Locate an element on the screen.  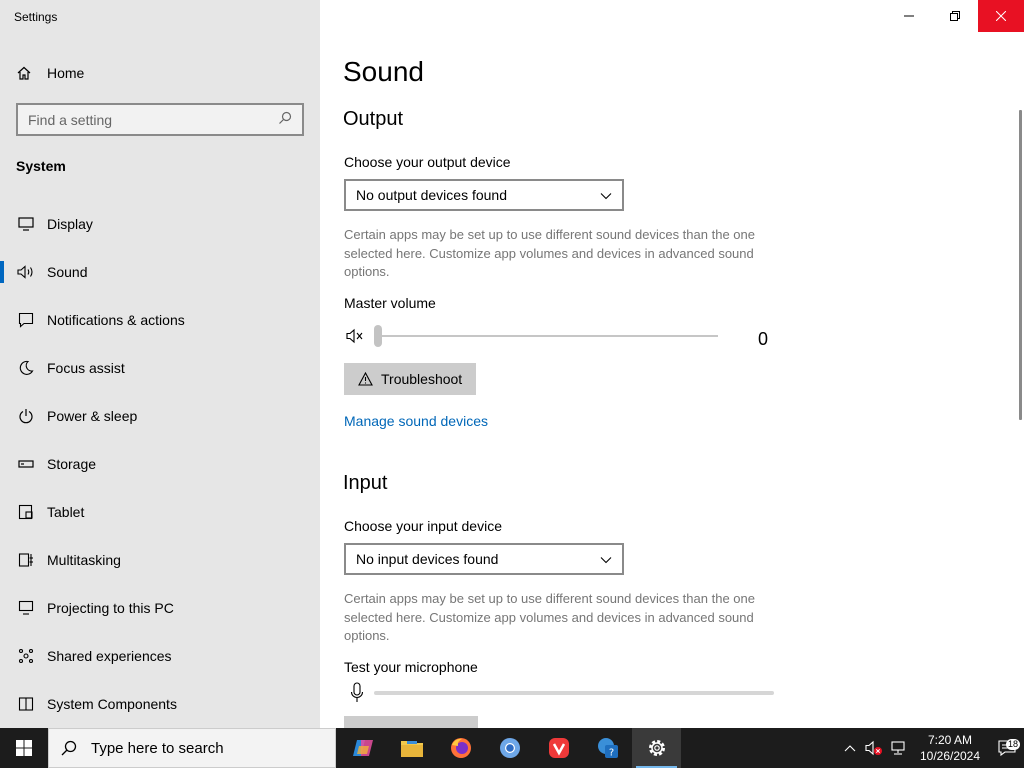
taskbar-app-settings is located at coordinates (656, 748).